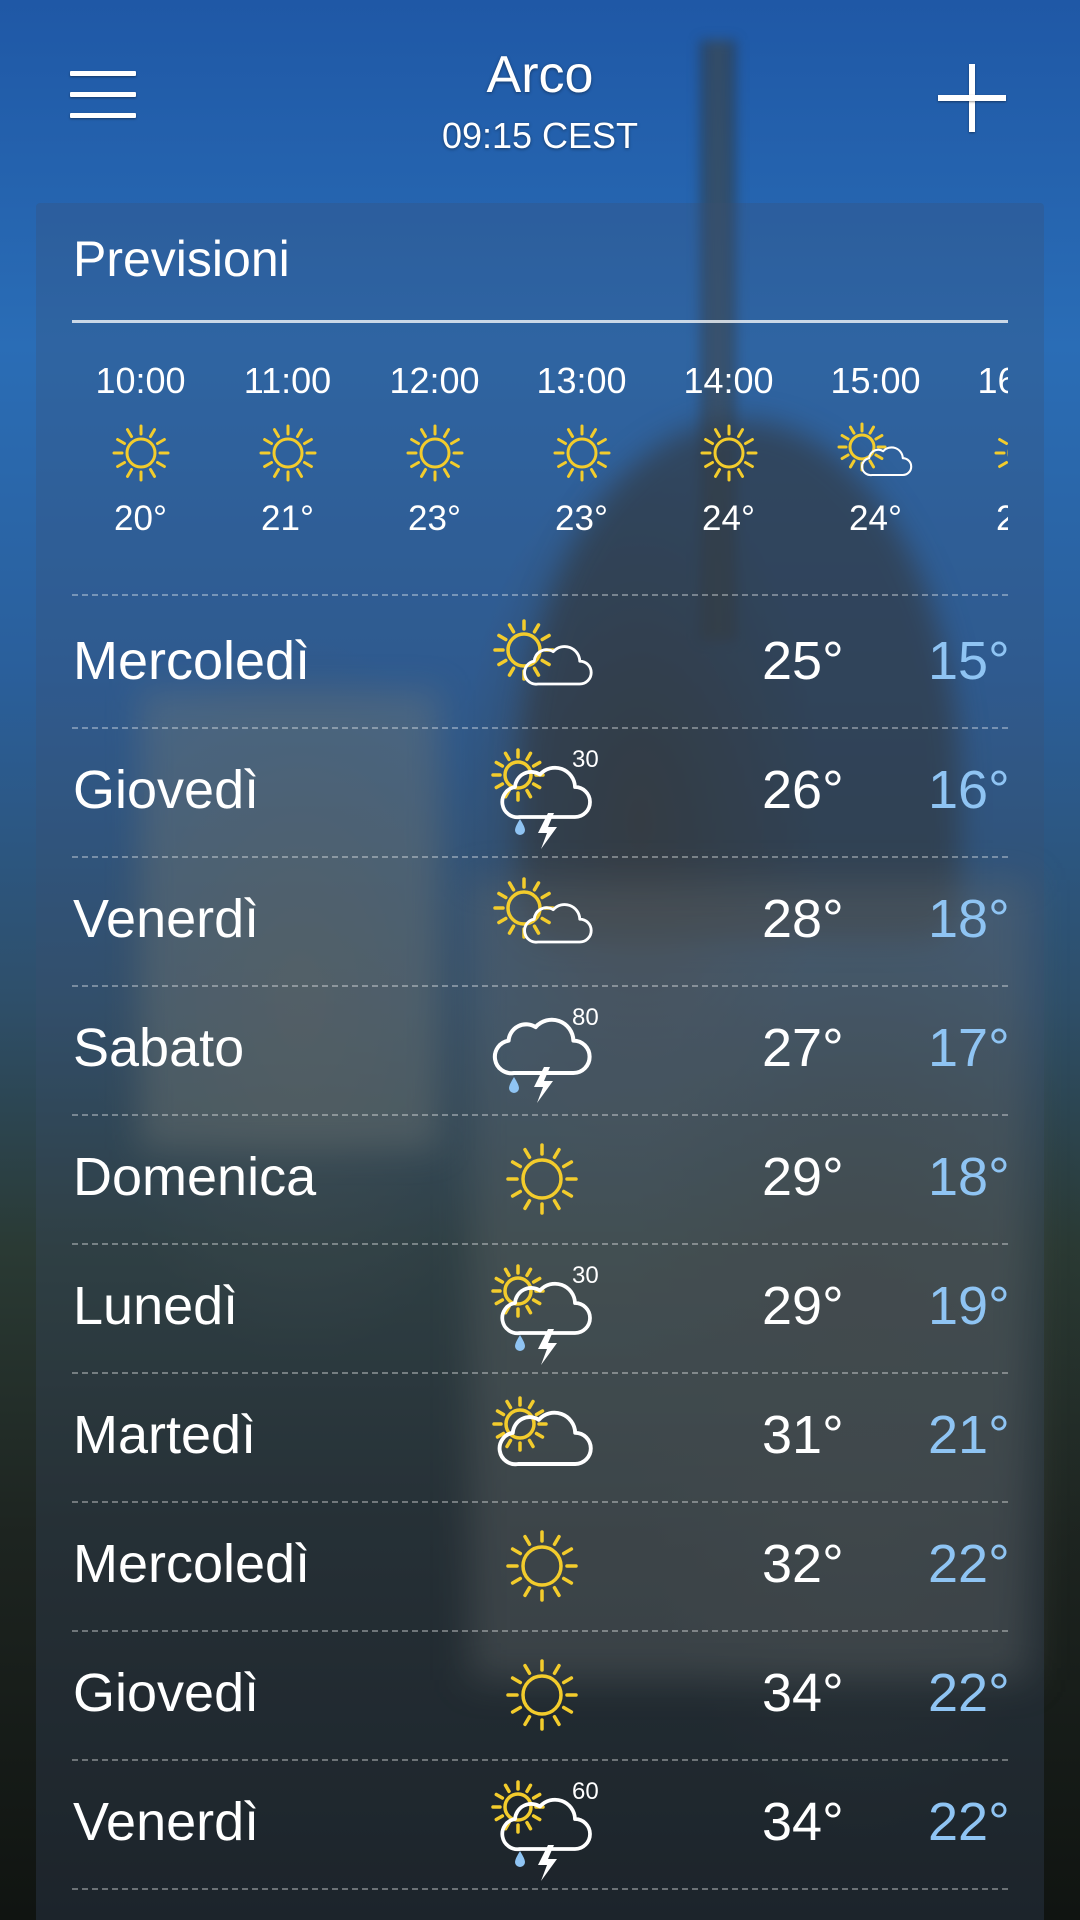 The image size is (1080, 1920). What do you see at coordinates (541, 1051) in the screenshot?
I see `daily-row: Sabato 80 27° 17°` at bounding box center [541, 1051].